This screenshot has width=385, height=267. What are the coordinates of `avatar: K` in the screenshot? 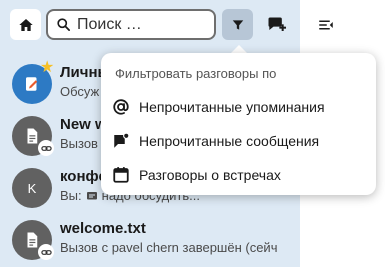 It's located at (32, 188).